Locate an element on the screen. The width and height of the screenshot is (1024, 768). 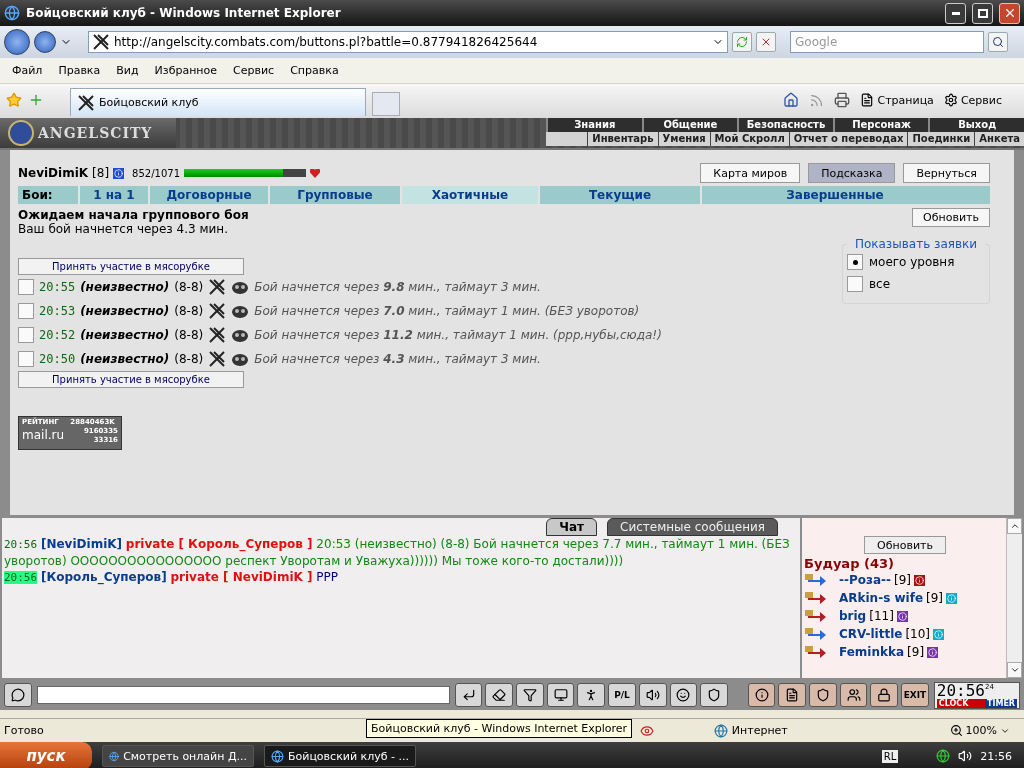
language-indicator: RL is located at coordinates (890, 756).